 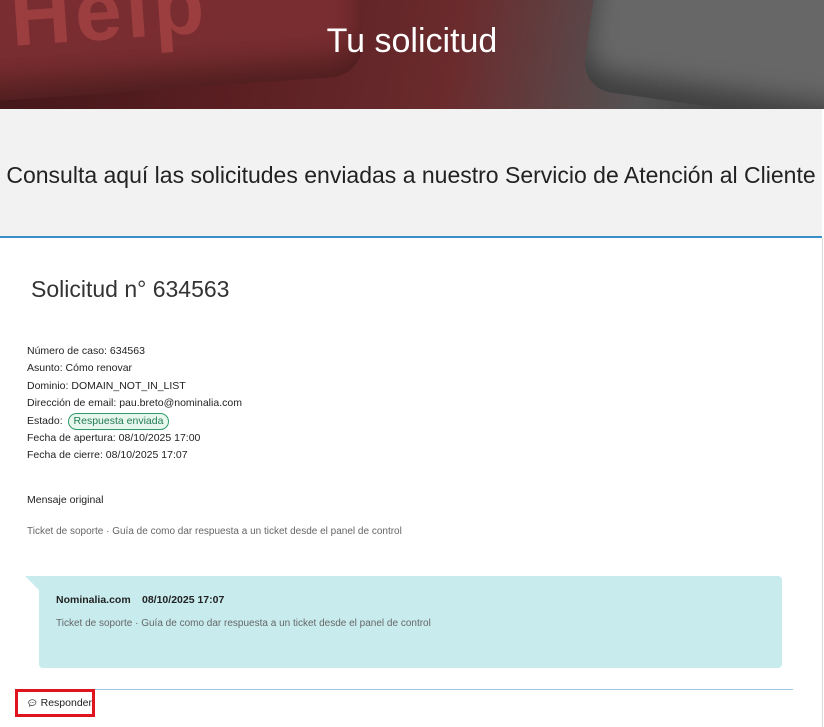 I want to click on request-title: Solicitud n° 634563, so click(x=130, y=289).